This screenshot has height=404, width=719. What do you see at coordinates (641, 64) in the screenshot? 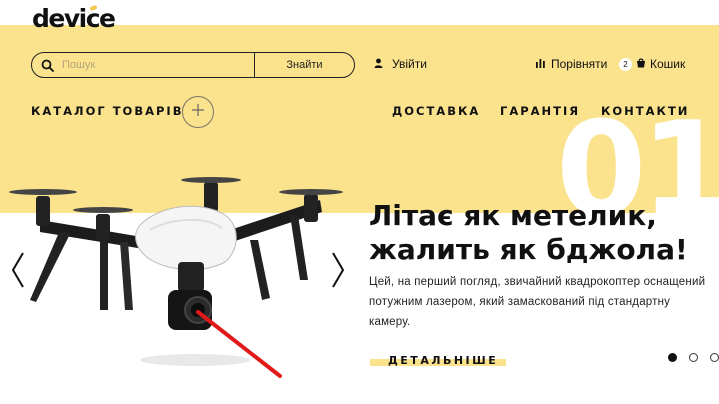
I see `cart-icon` at bounding box center [641, 64].